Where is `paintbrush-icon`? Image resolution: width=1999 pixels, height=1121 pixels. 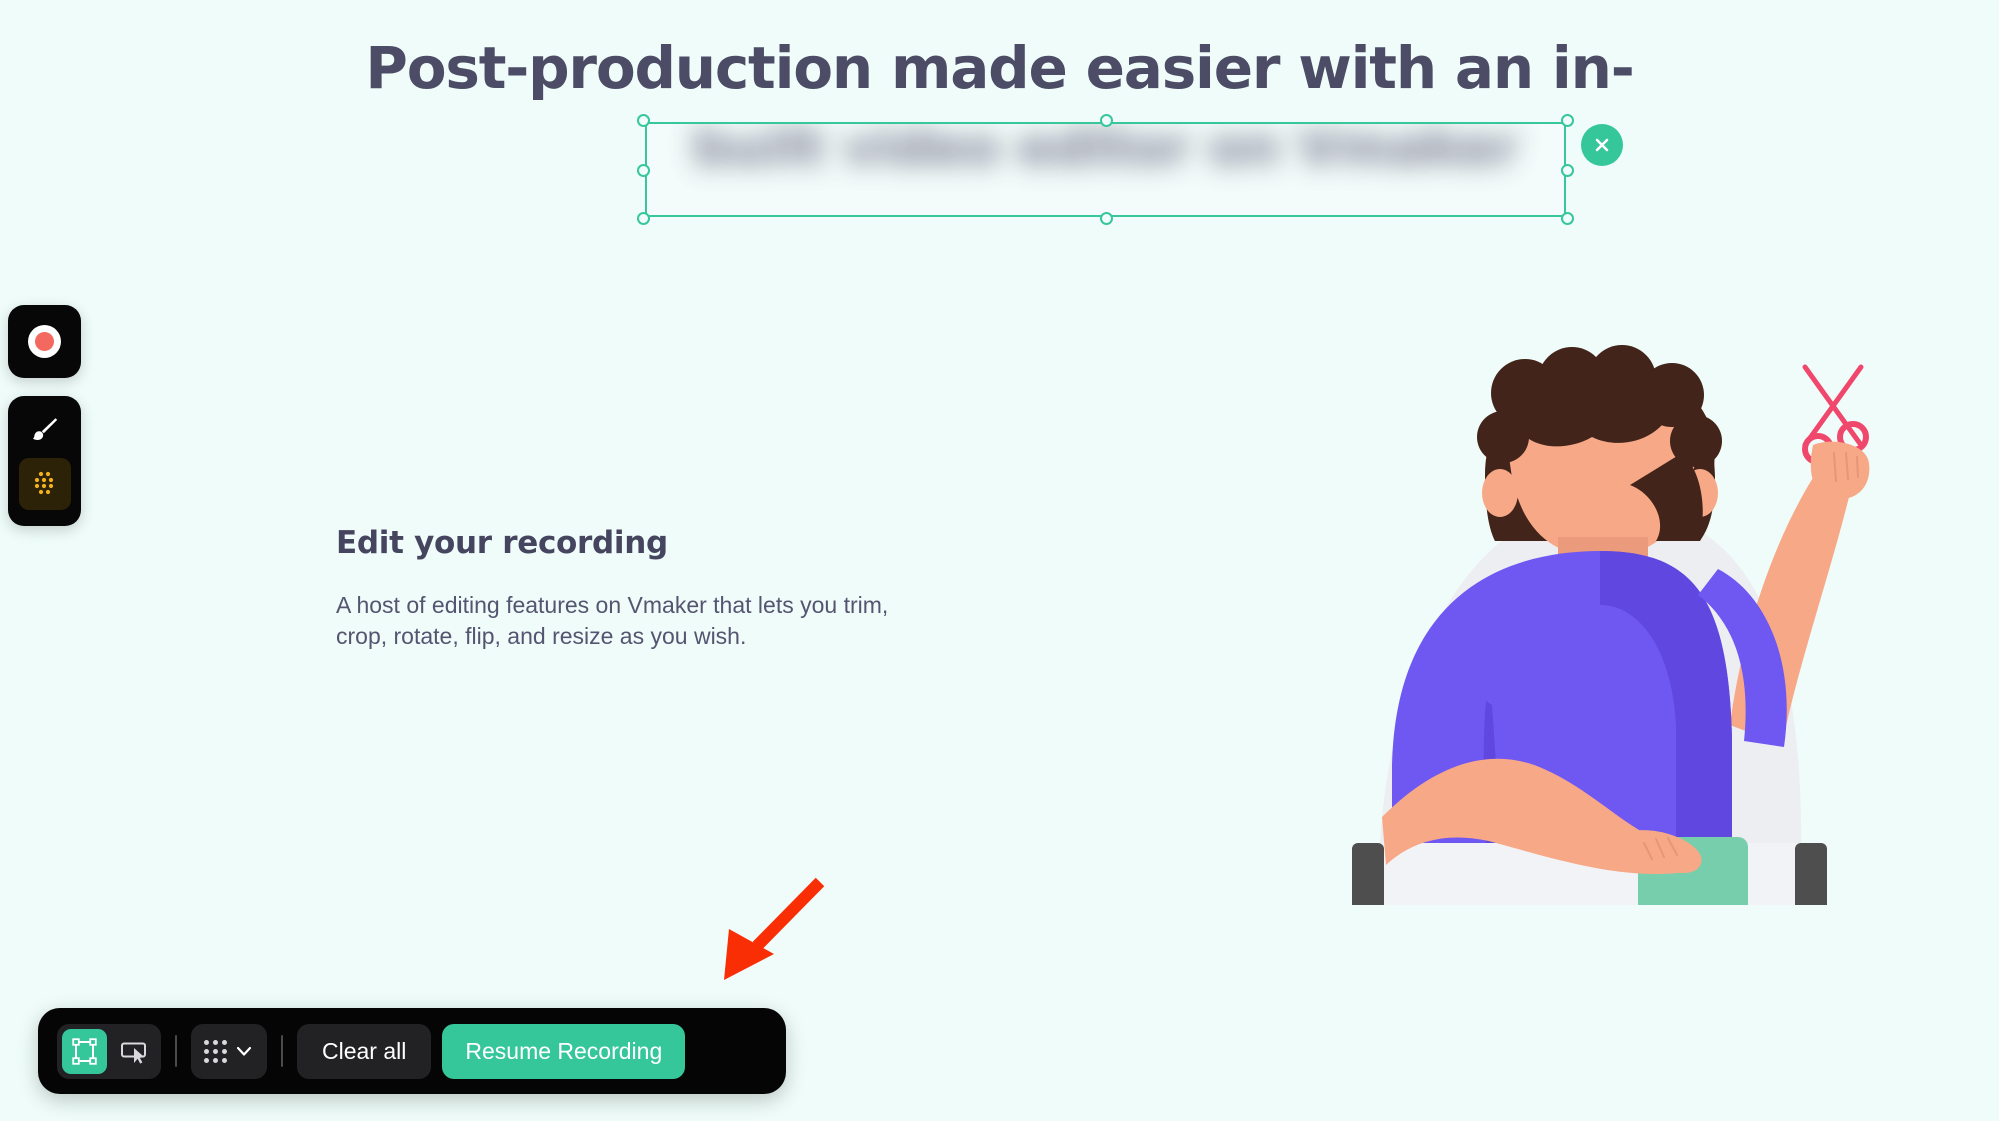
paintbrush-icon is located at coordinates (44, 429).